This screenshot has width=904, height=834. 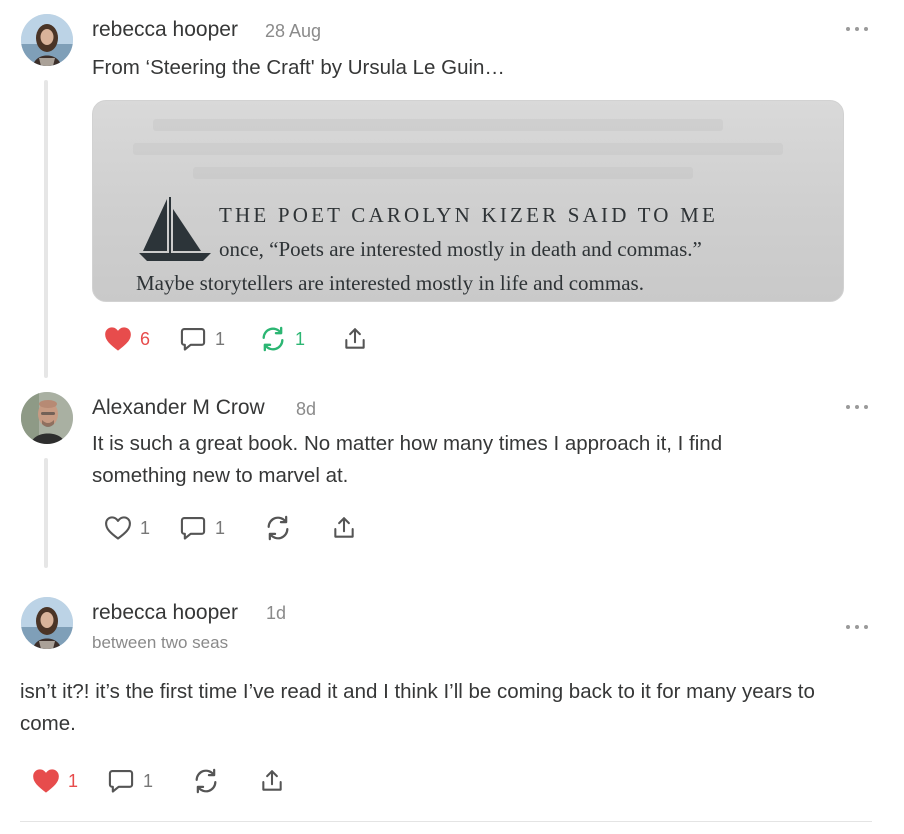 I want to click on author-subtitle: between two seas, so click(x=160, y=642).